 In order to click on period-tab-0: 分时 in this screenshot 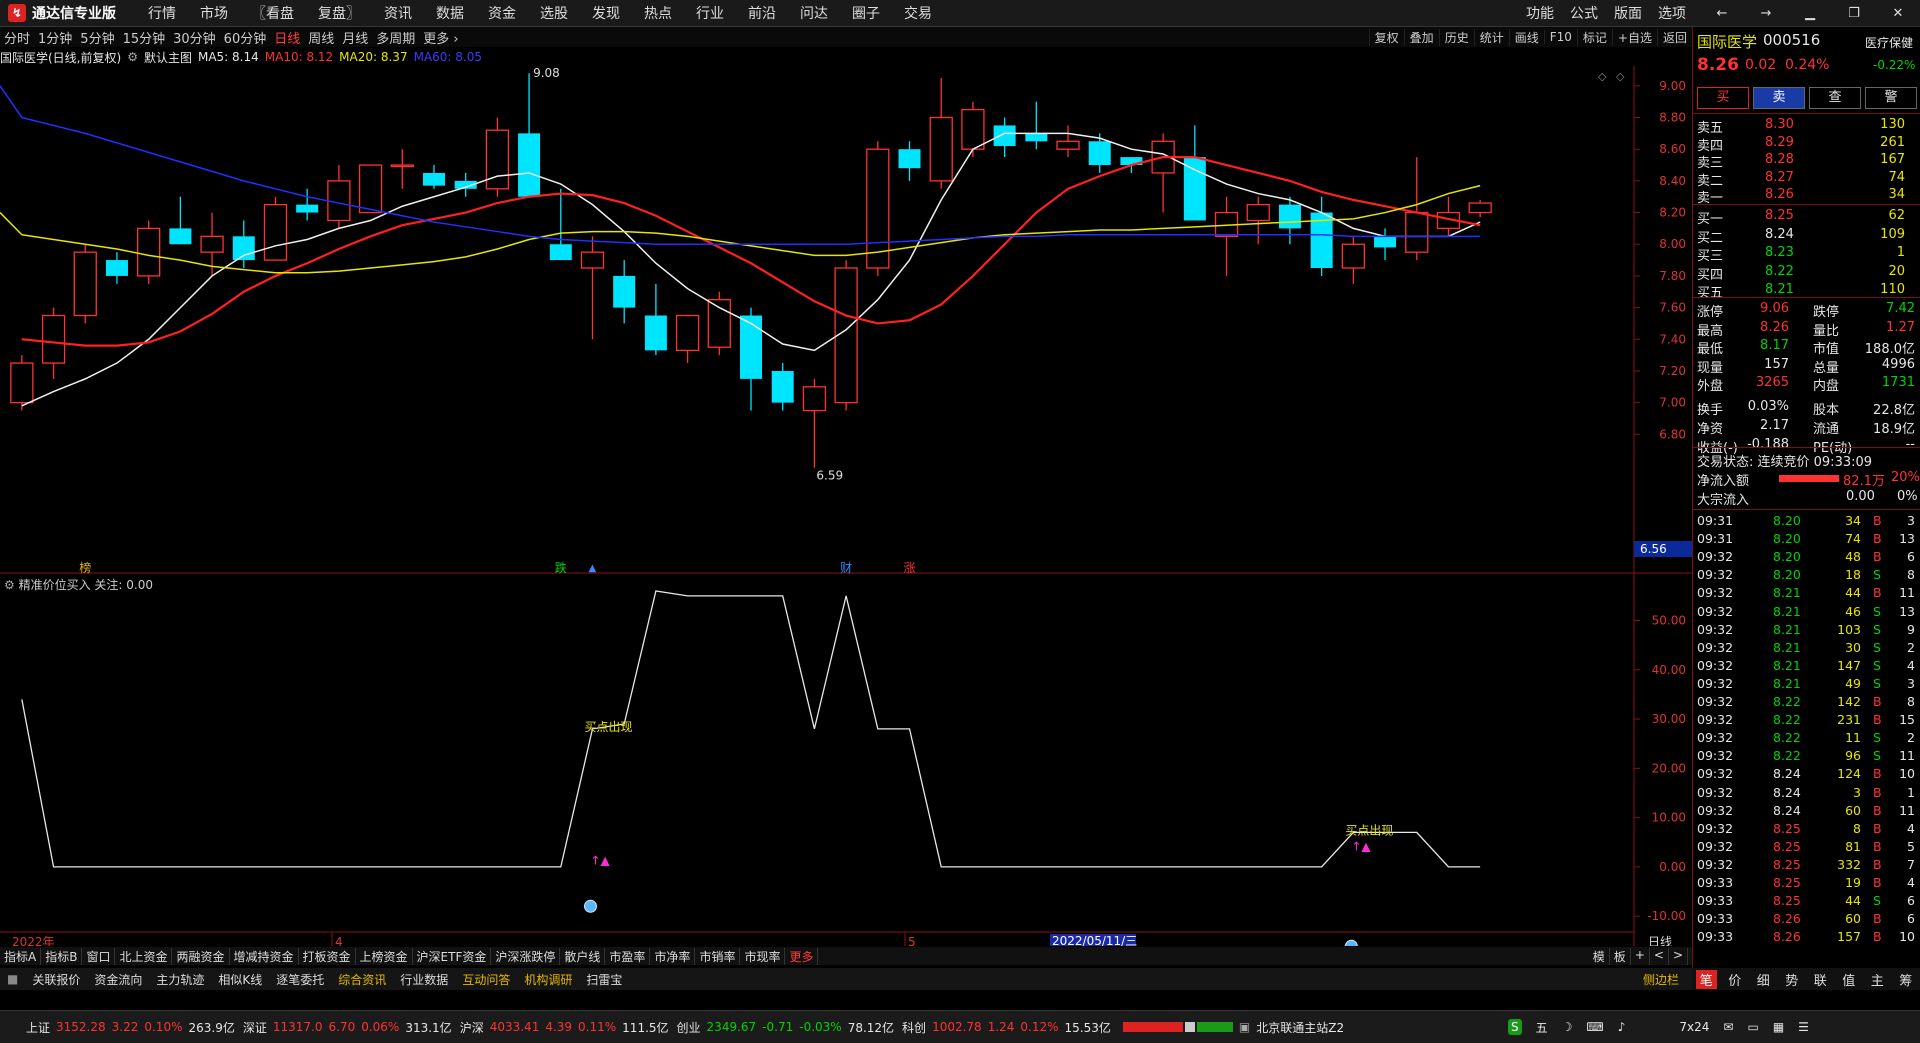, I will do `click(17, 37)`.